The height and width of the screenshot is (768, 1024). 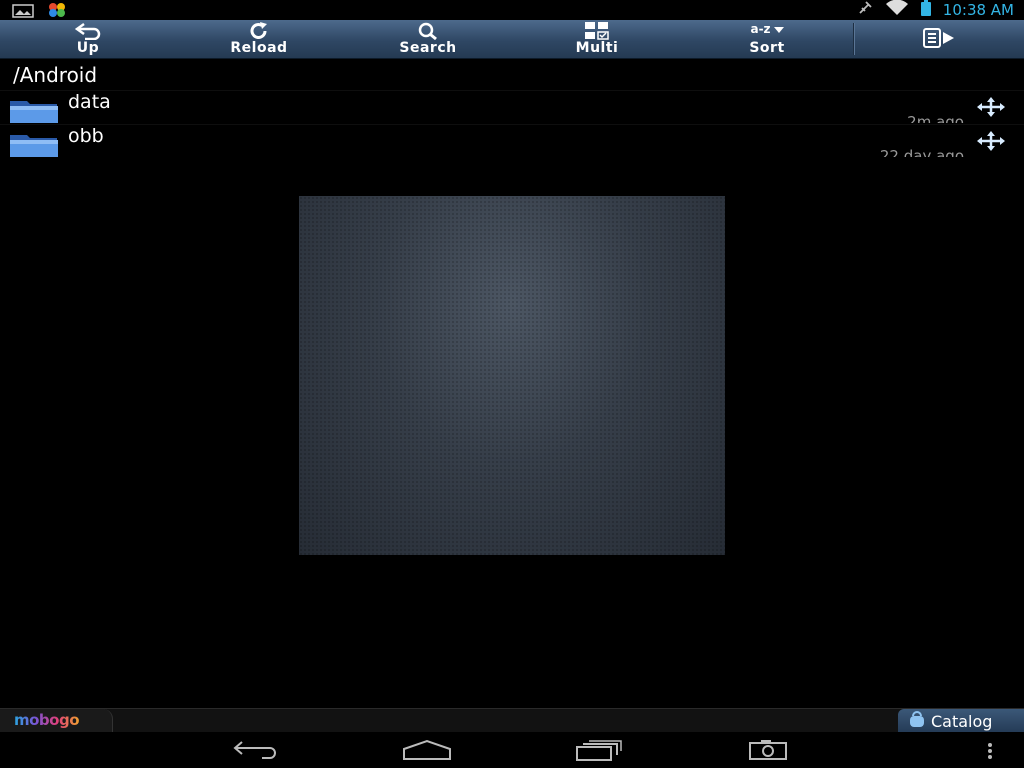 What do you see at coordinates (512, 39) in the screenshot?
I see `action-toolbar: Up Reload Search Multi a-z Sort` at bounding box center [512, 39].